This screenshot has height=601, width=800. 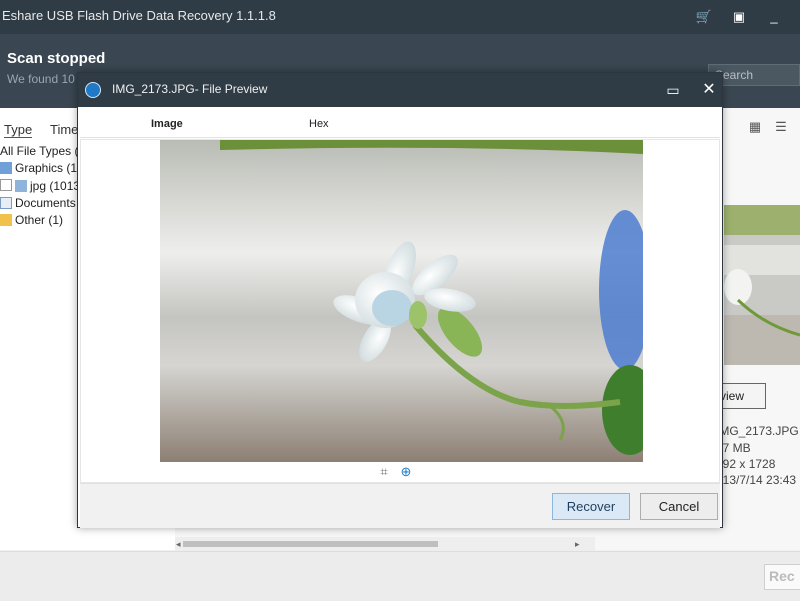 What do you see at coordinates (45, 203) in the screenshot?
I see `tree-item-label: Documents` at bounding box center [45, 203].